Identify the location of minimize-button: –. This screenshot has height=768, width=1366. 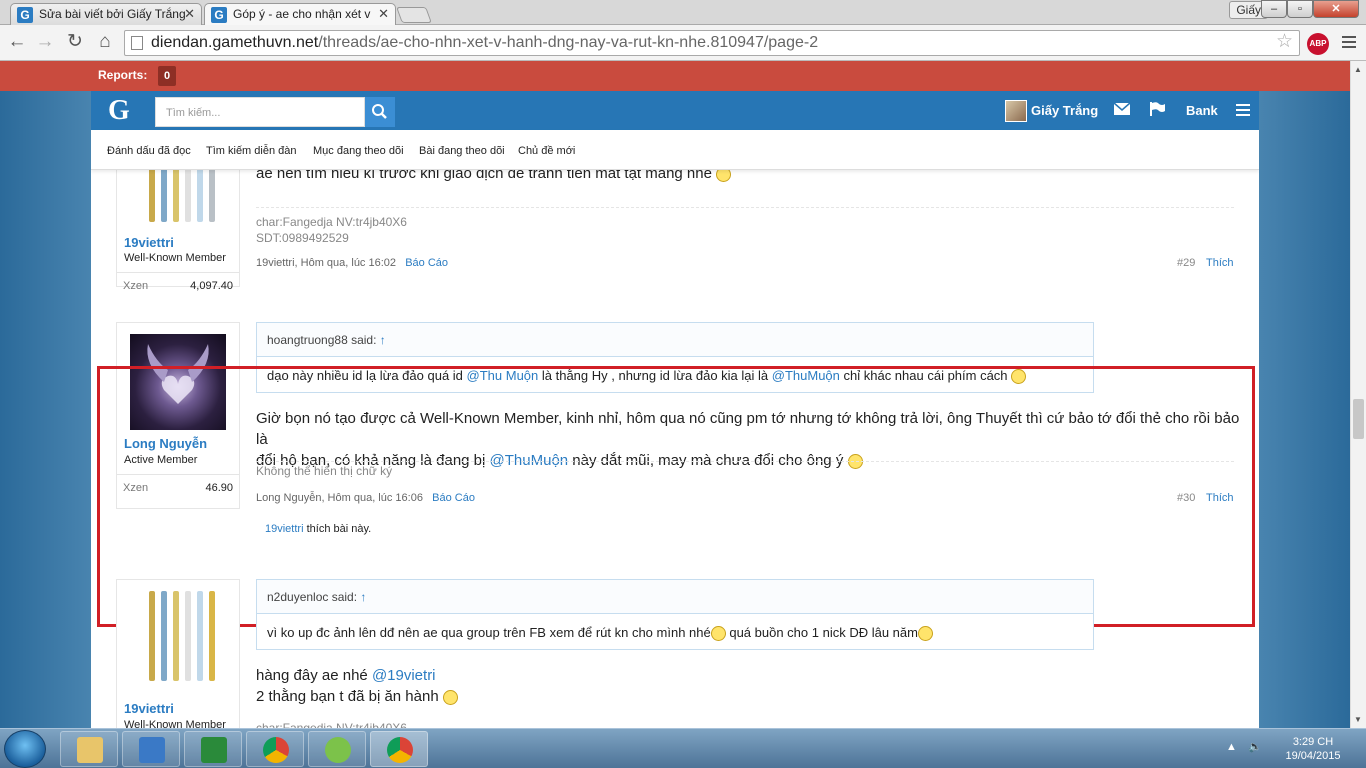
(1274, 9).